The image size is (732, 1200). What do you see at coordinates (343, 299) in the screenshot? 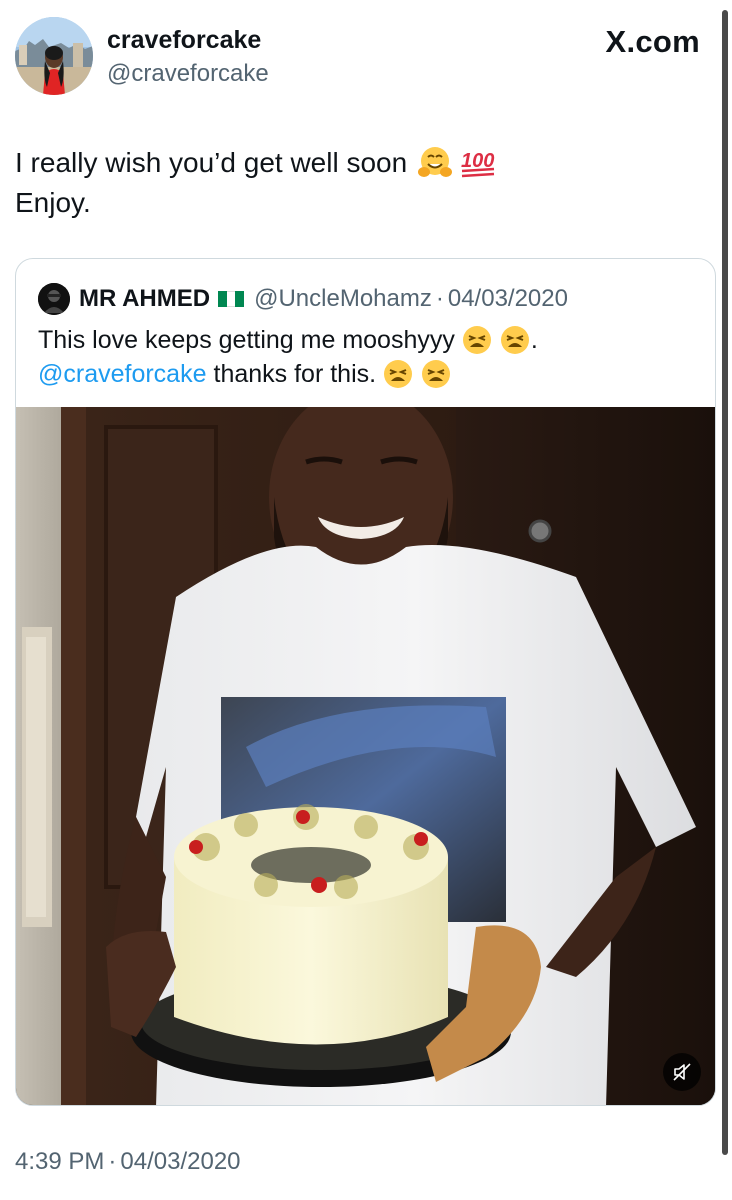
I see `quoted-author-handle: @UncleMohamz` at bounding box center [343, 299].